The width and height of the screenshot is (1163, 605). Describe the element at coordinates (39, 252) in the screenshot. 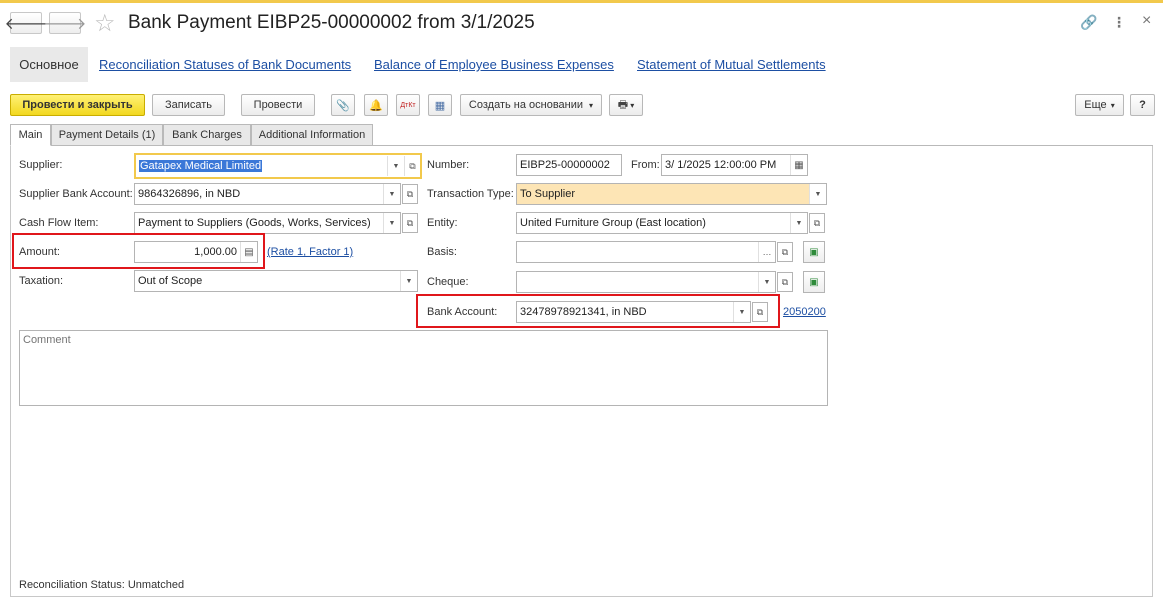

I see `amount-label: Amount:` at that location.